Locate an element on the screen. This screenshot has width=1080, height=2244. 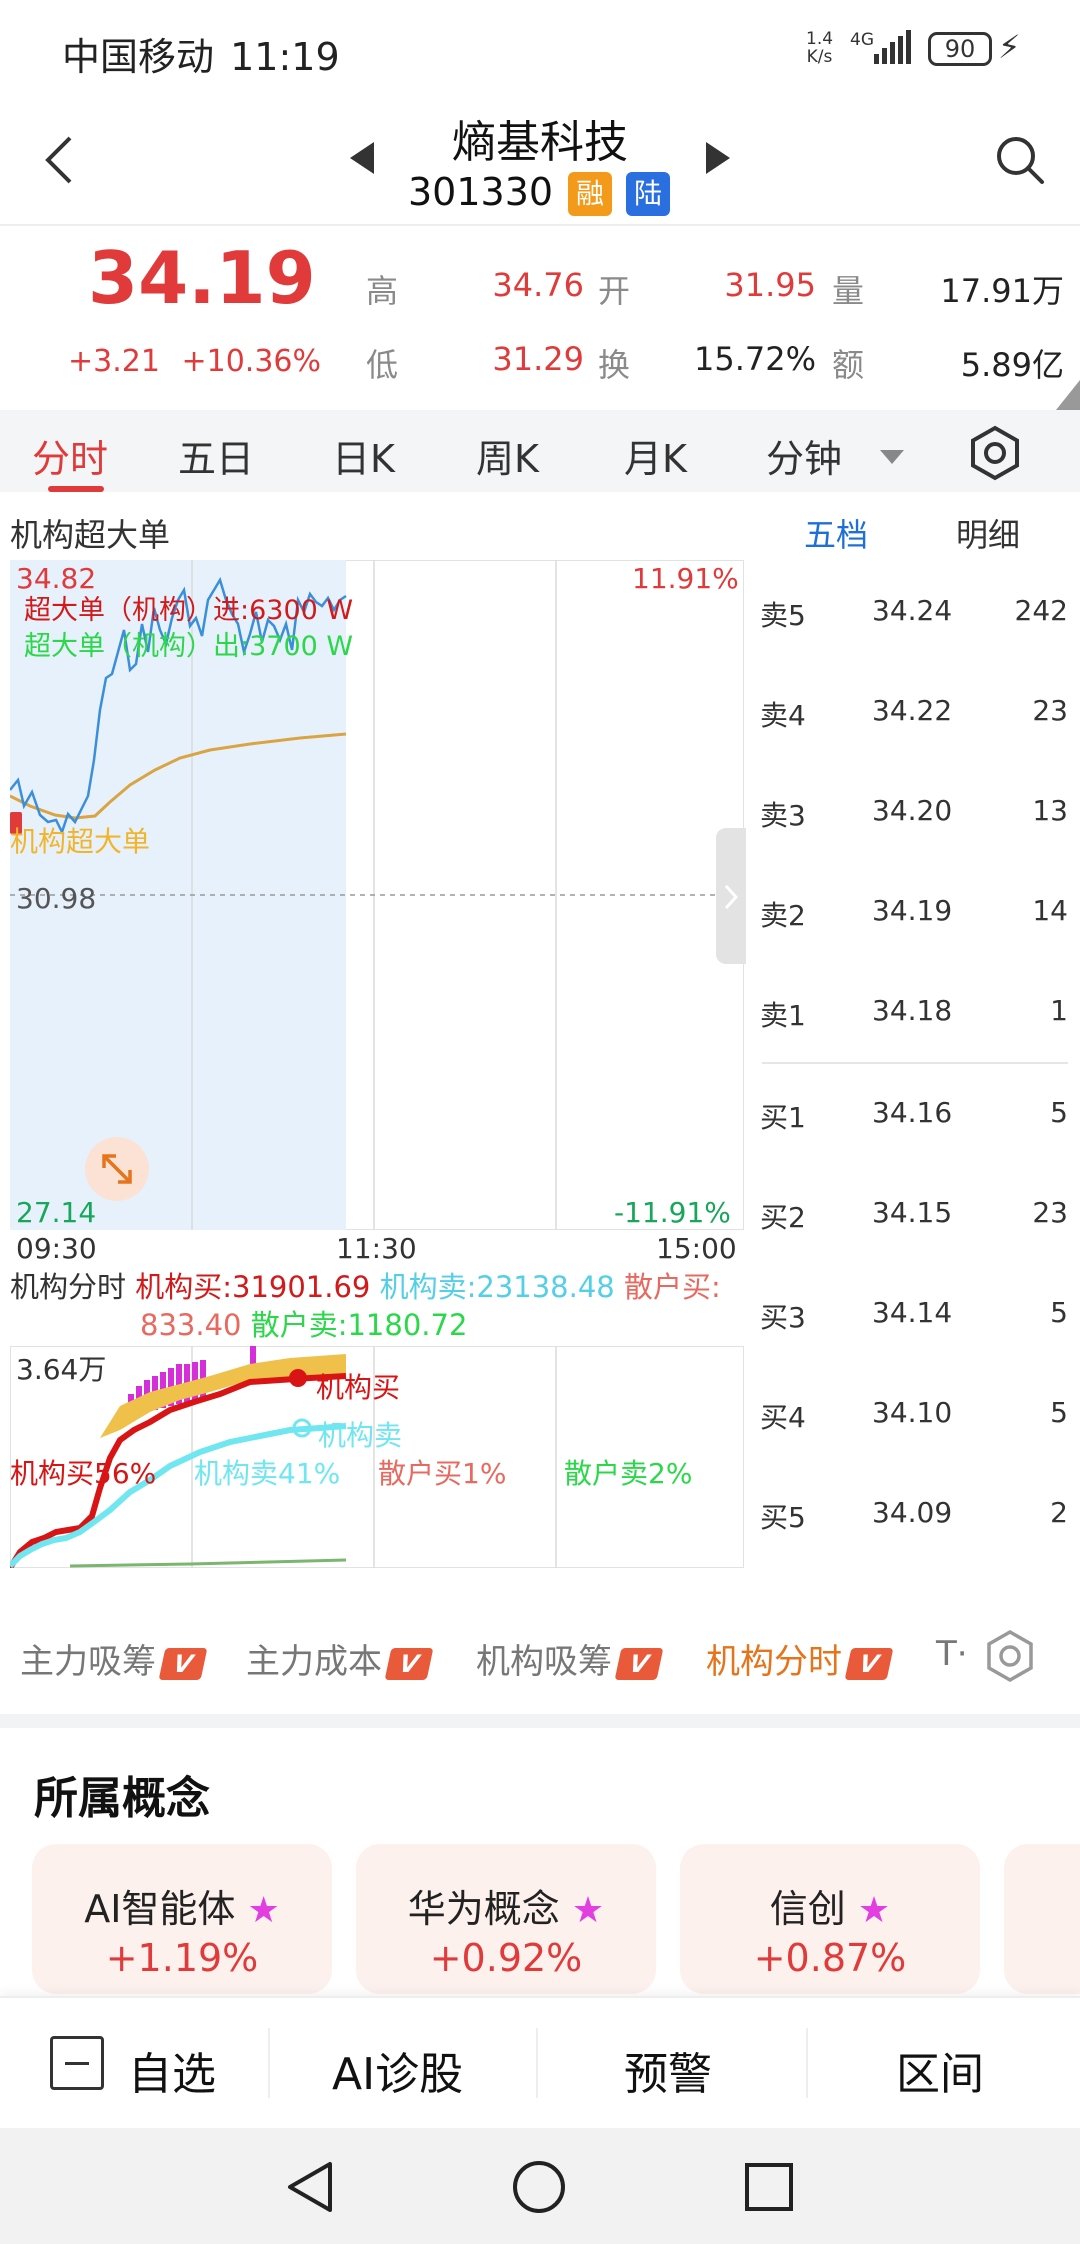
expand-corner-icon is located at coordinates (1068, 395).